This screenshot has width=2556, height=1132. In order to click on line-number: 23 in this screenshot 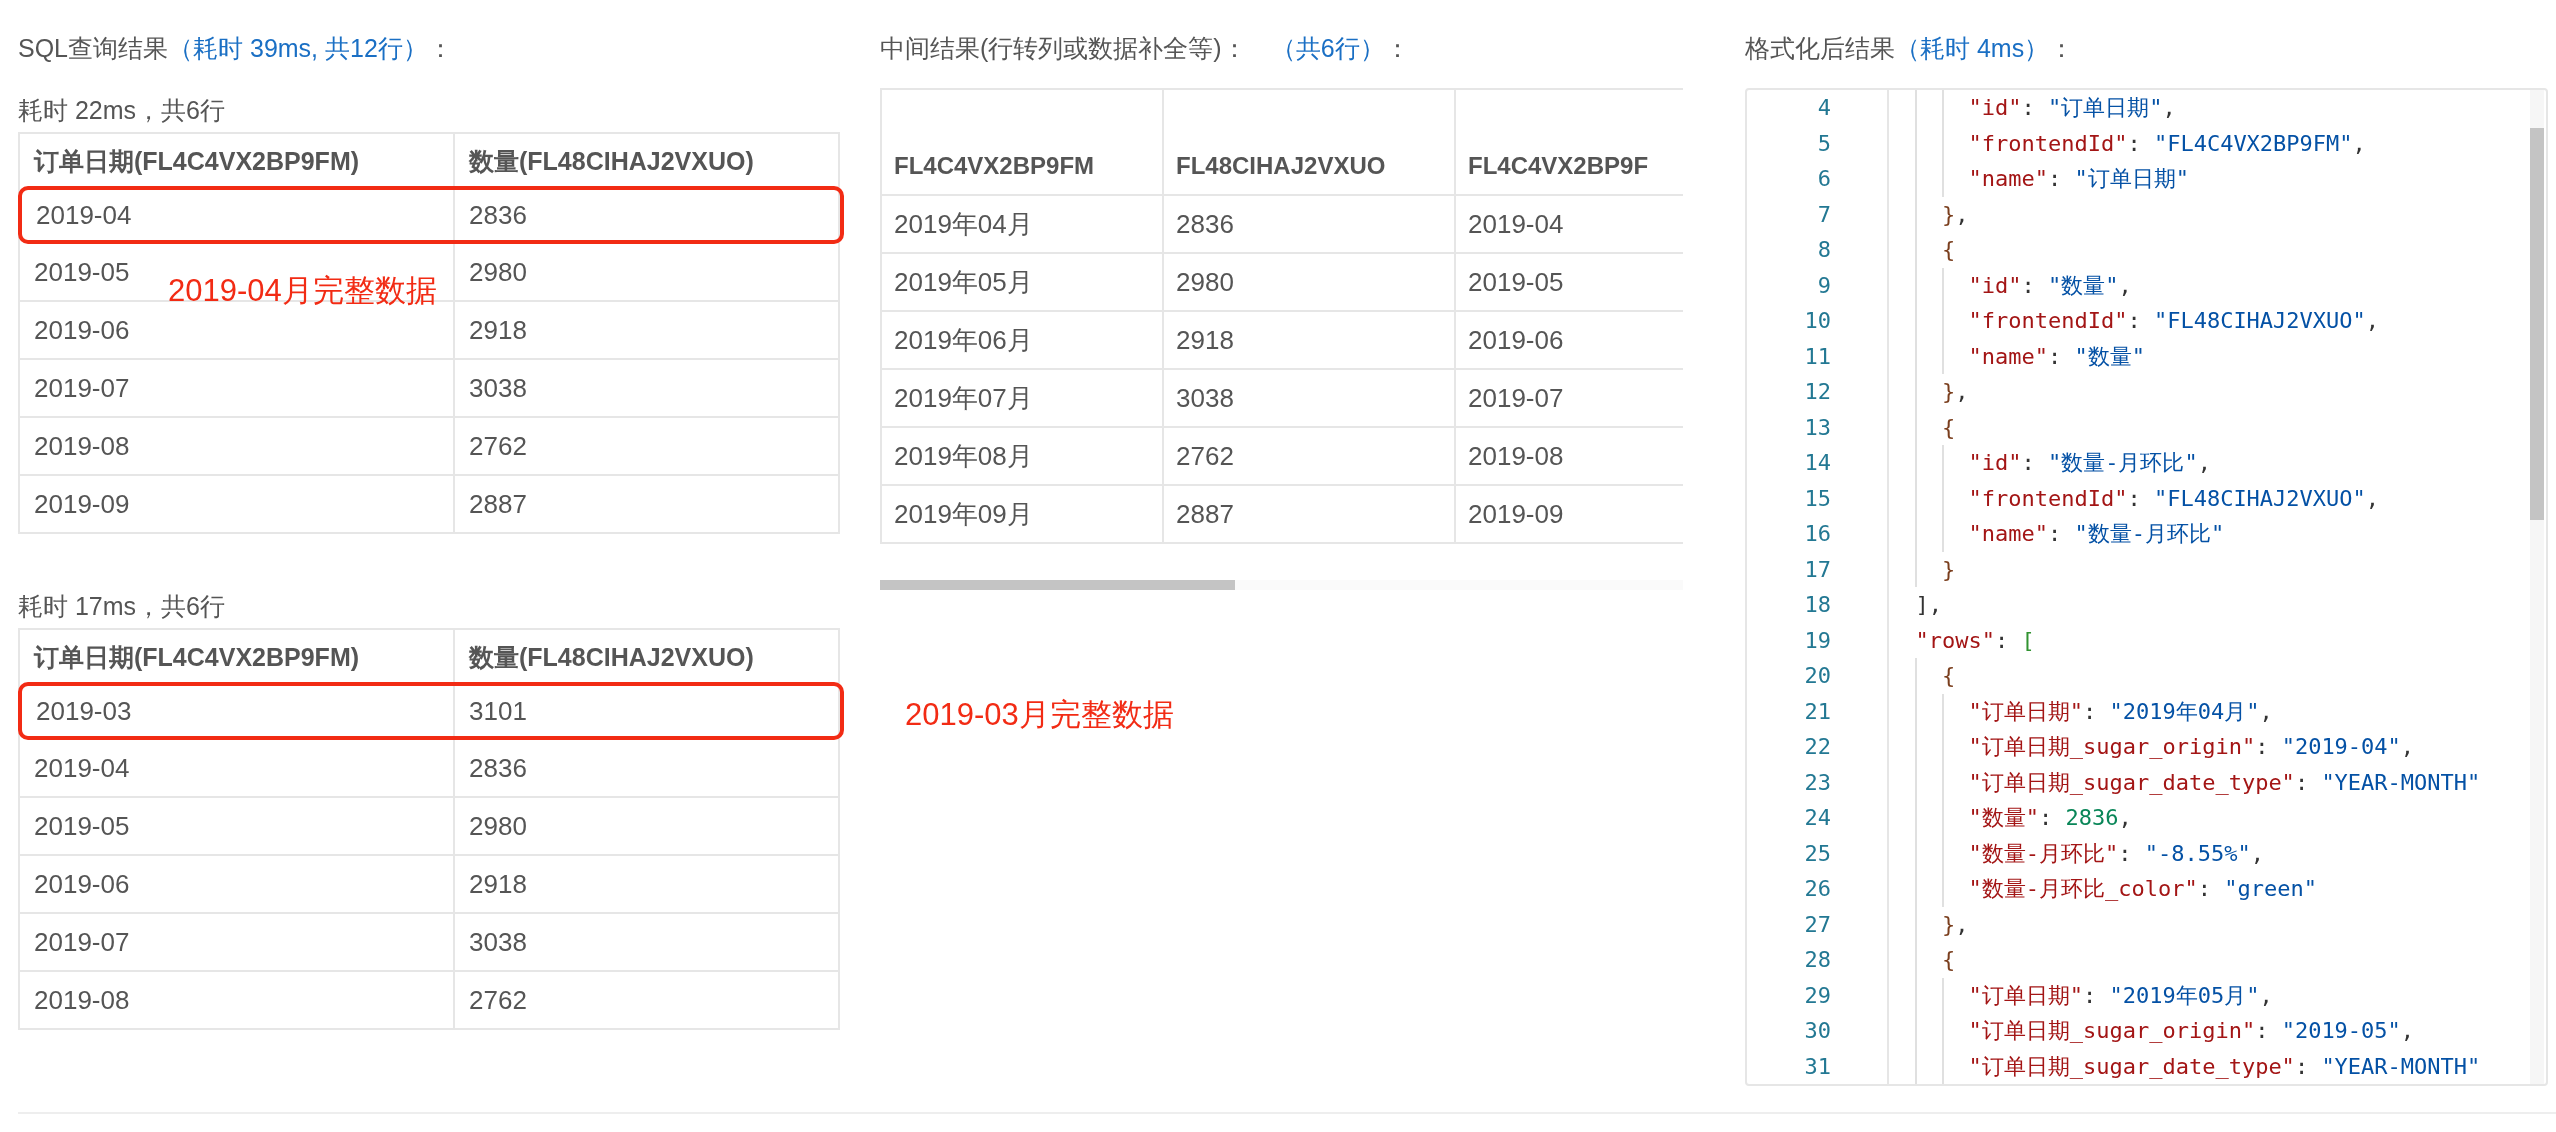, I will do `click(1817, 782)`.